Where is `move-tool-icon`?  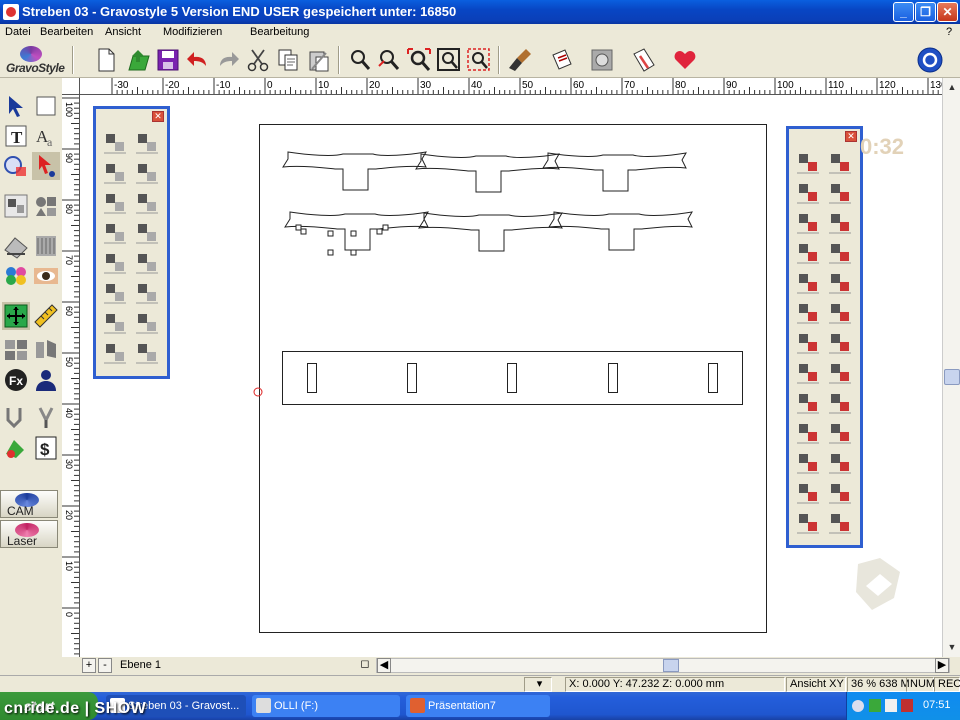 move-tool-icon is located at coordinates (16, 316).